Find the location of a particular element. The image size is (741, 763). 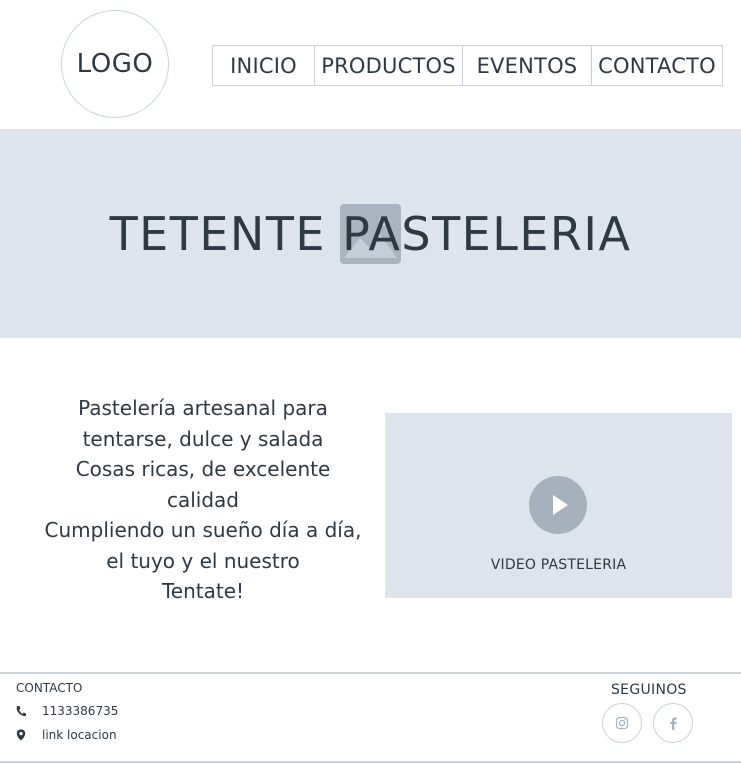

location-row: link locacion is located at coordinates (66, 735).